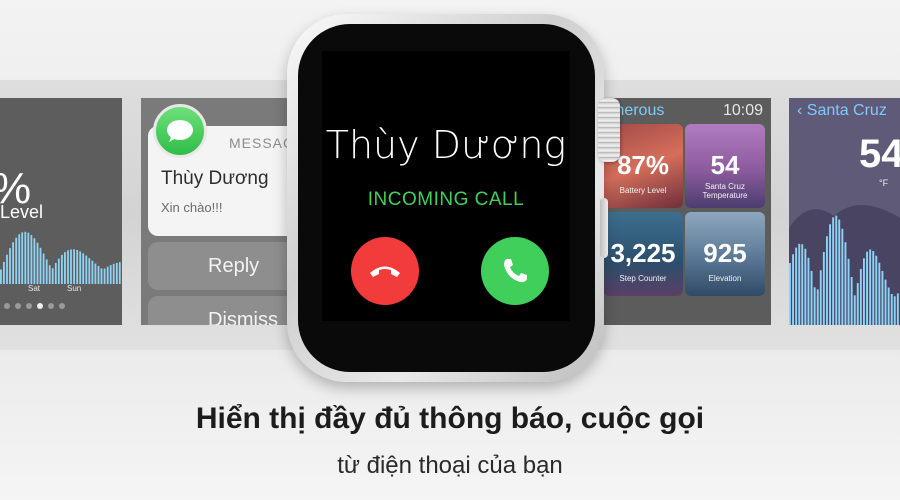 Image resolution: width=900 pixels, height=500 pixels. What do you see at coordinates (643, 190) in the screenshot?
I see `tile-label: Battery Level` at bounding box center [643, 190].